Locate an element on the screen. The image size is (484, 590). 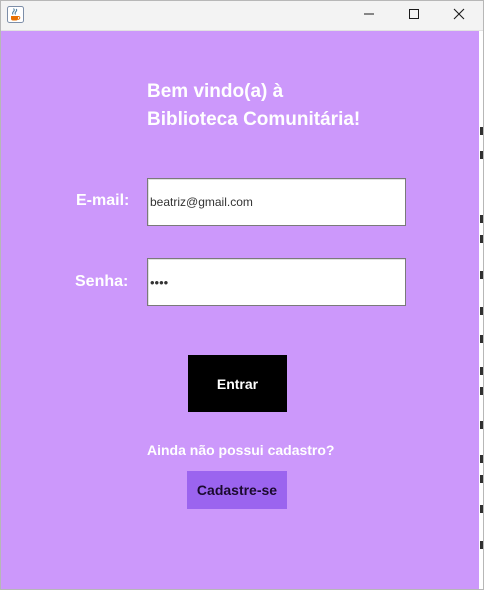
close-button is located at coordinates (458, 15).